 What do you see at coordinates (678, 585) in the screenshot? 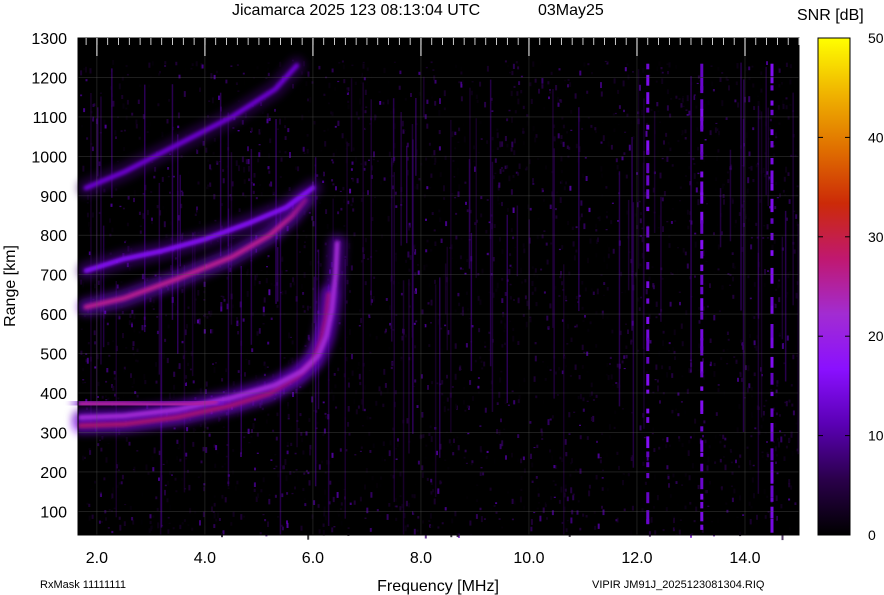
I see `file-label: VIPIR JM91J_2025123081304.RIQ` at bounding box center [678, 585].